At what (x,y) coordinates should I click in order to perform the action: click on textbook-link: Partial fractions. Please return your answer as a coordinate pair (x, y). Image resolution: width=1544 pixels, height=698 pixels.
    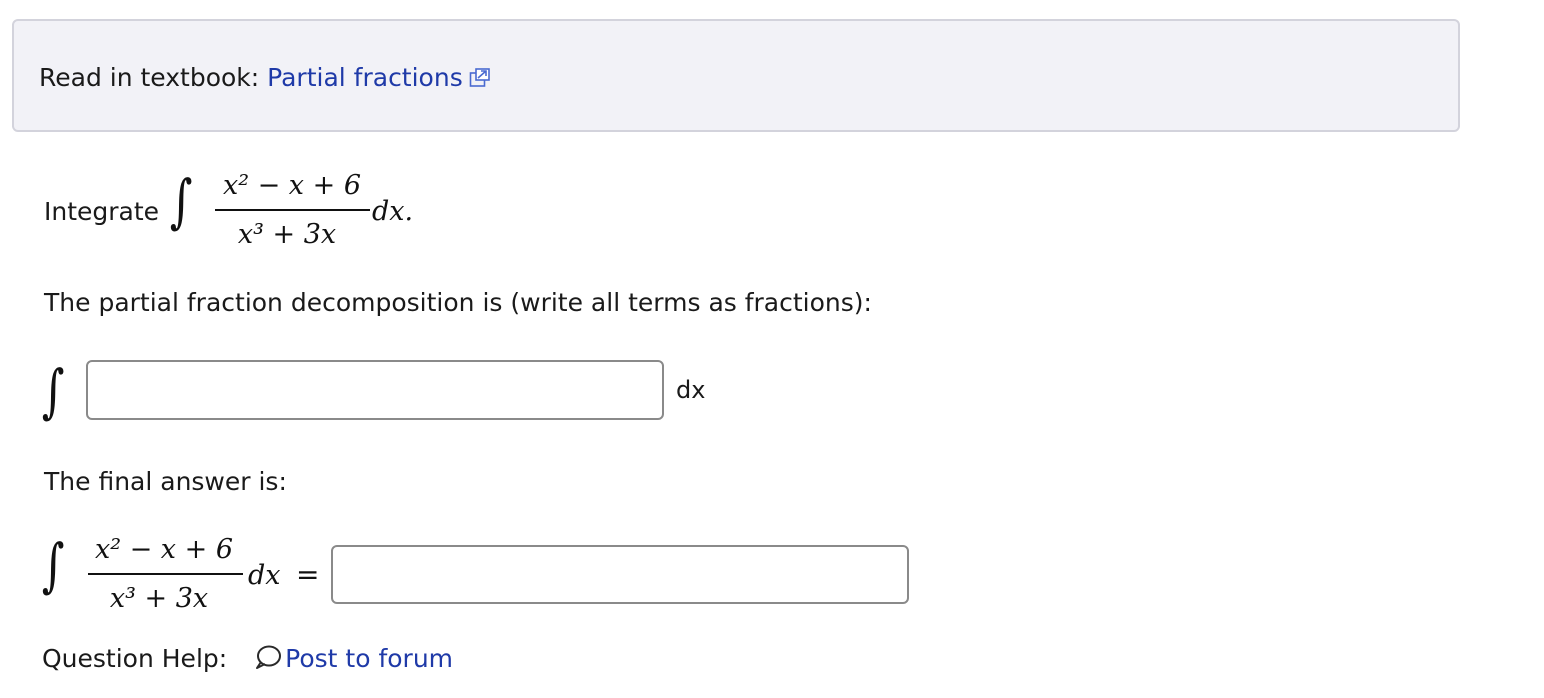
    Looking at the image, I should click on (365, 77).